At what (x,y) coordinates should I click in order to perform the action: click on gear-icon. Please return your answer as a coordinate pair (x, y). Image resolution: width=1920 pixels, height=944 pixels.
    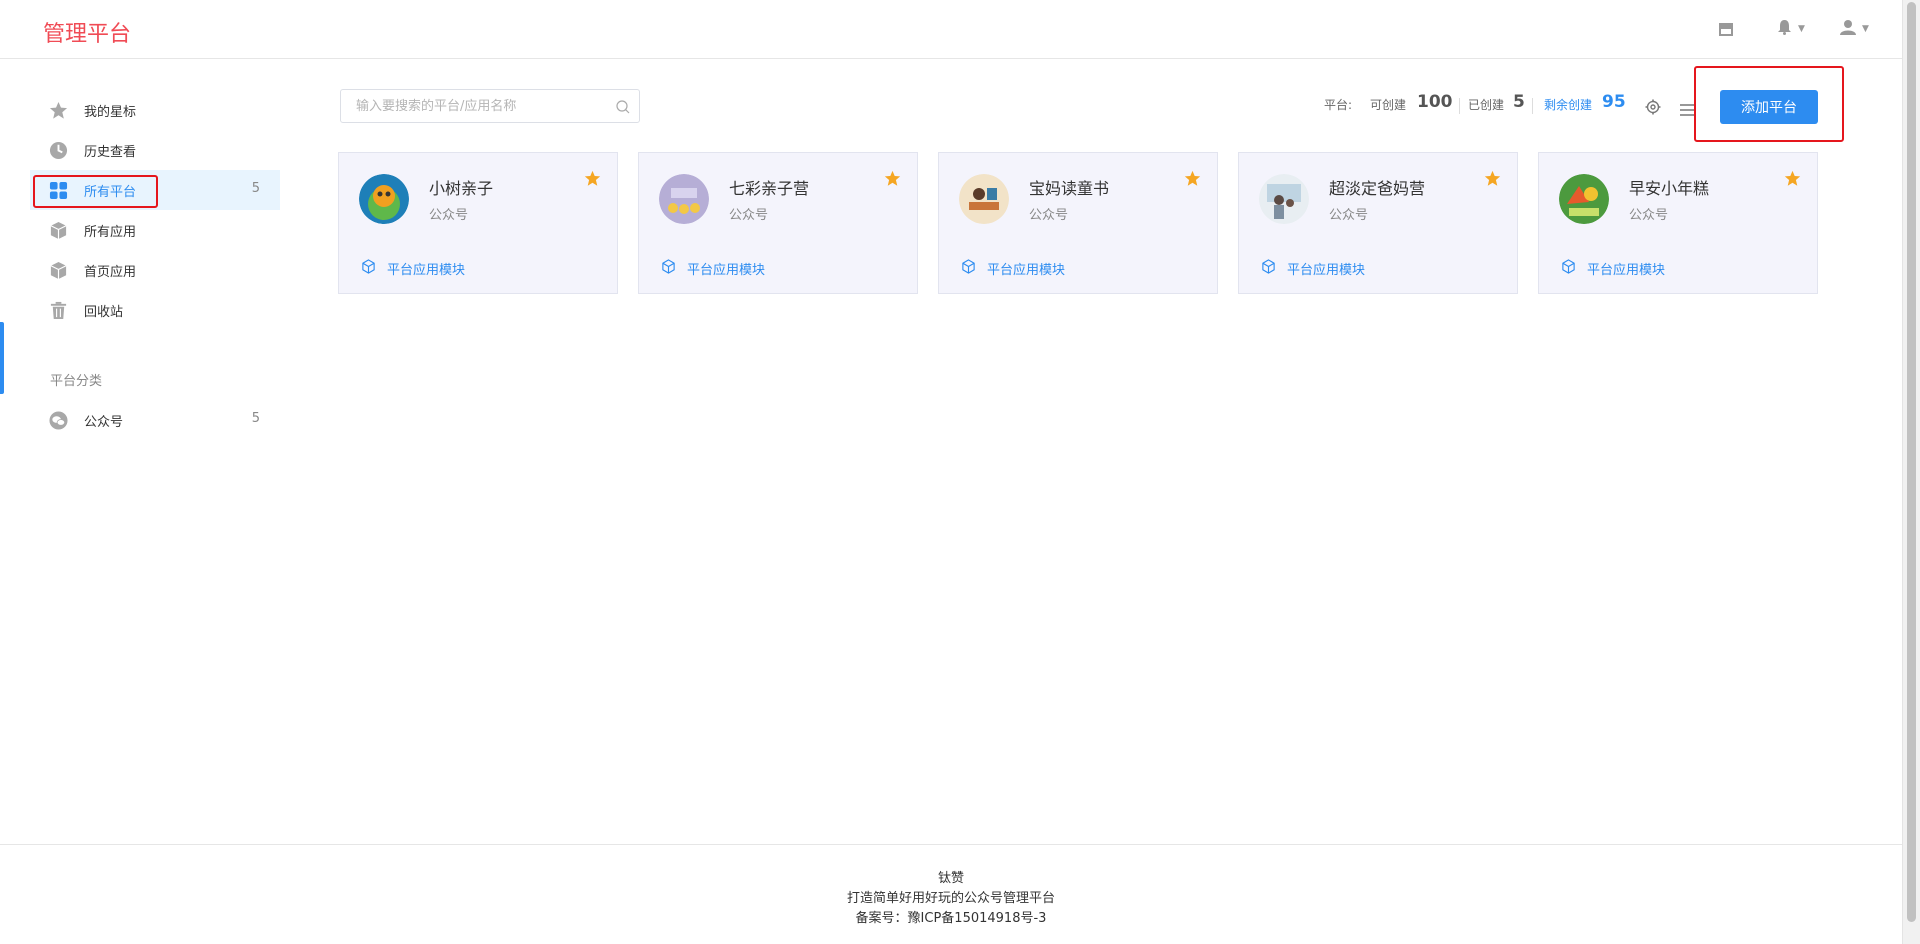
    Looking at the image, I should click on (1653, 109).